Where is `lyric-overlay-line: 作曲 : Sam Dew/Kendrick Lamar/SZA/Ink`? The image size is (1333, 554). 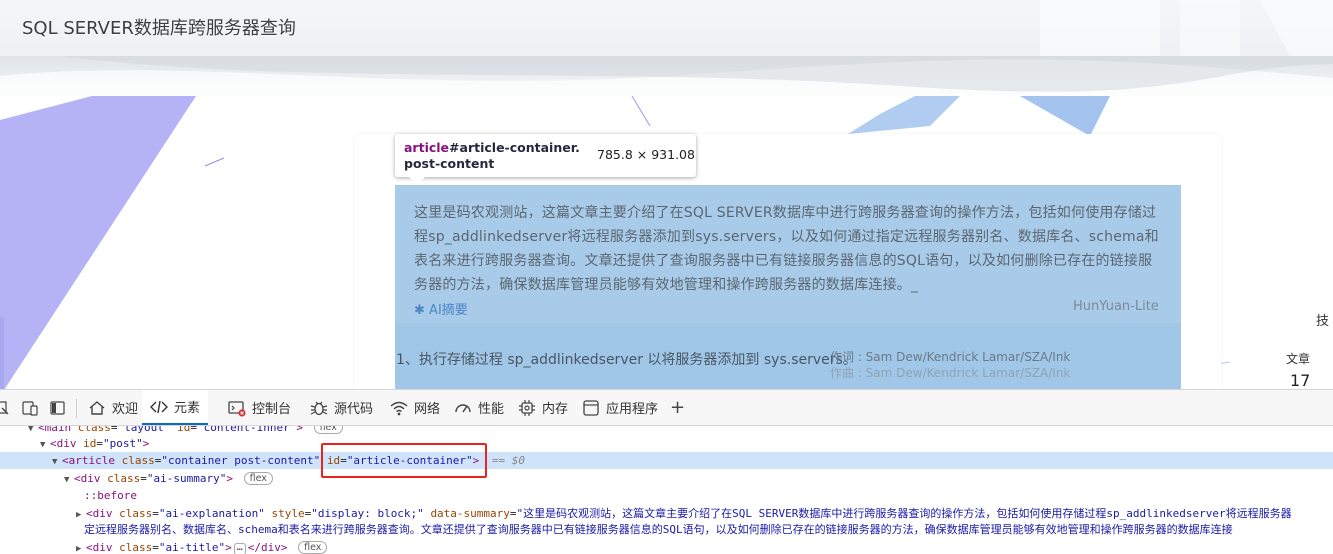 lyric-overlay-line: 作曲 : Sam Dew/Kendrick Lamar/SZA/Ink is located at coordinates (950, 373).